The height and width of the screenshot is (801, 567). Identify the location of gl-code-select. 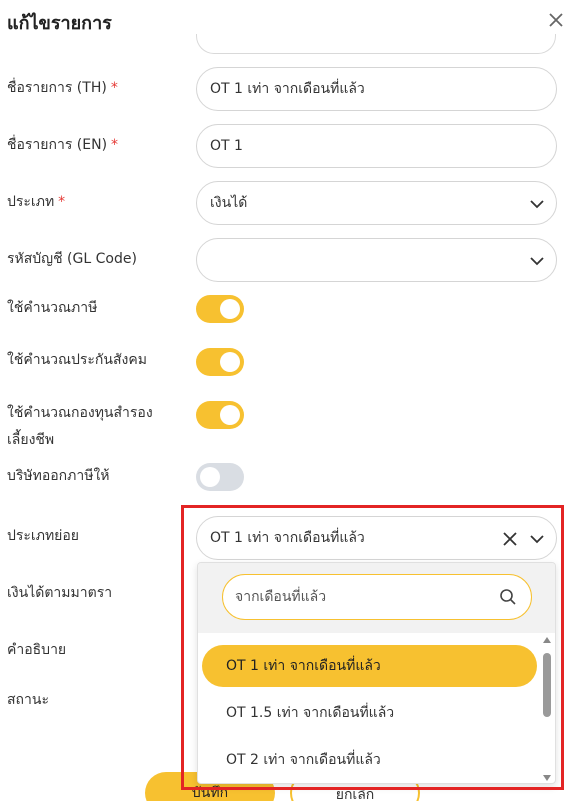
(376, 260).